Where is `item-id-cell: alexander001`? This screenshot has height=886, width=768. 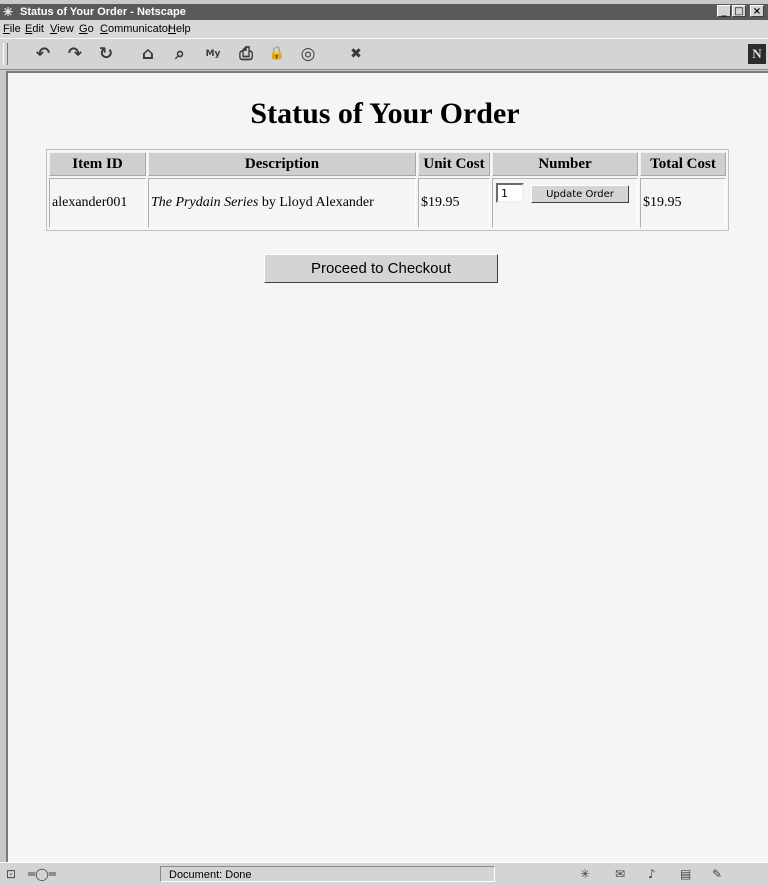 item-id-cell: alexander001 is located at coordinates (97, 203).